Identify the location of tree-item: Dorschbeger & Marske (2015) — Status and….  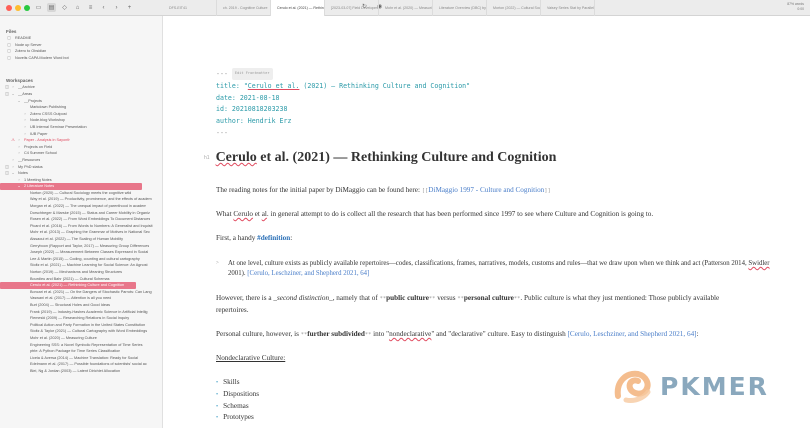
(81, 213).